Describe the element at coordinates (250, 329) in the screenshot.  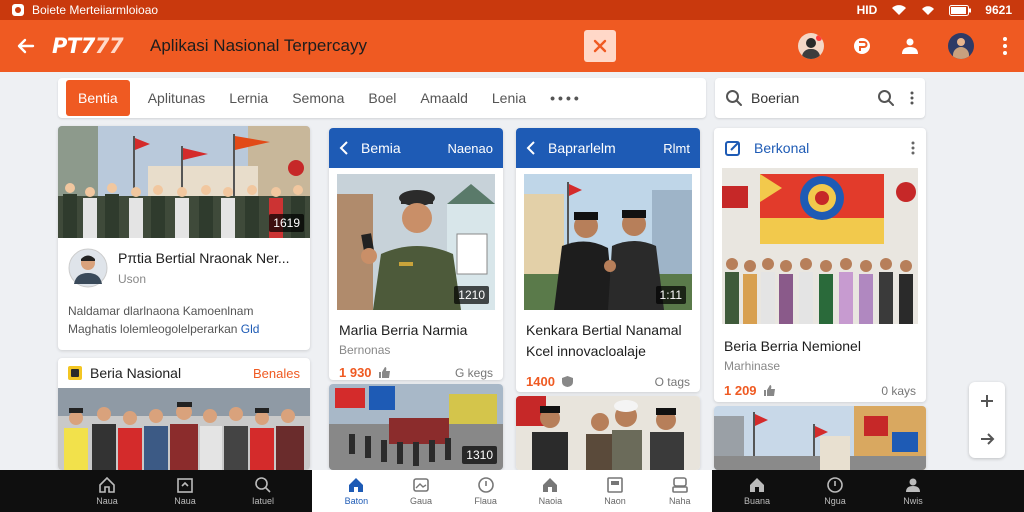
I see `profile-card-more-link: Gld` at that location.